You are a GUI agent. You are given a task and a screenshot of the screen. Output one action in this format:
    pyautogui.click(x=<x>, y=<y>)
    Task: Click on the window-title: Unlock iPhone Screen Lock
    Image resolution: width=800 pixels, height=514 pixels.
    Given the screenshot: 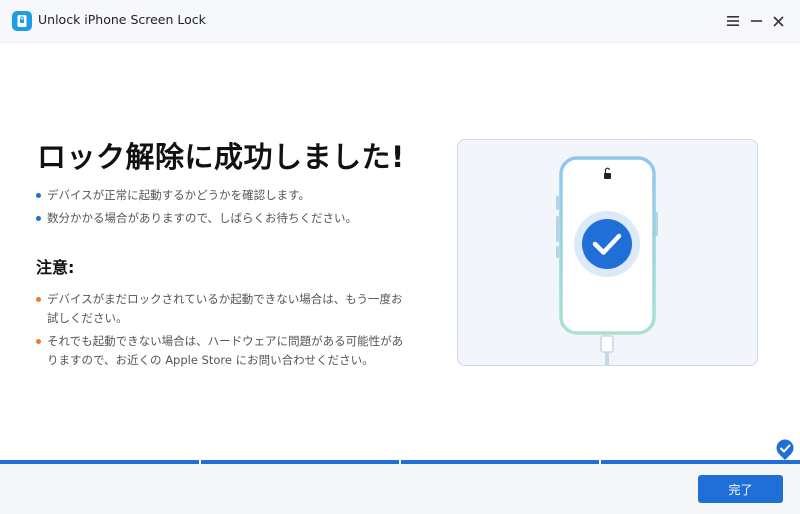 What is the action you would take?
    pyautogui.click(x=122, y=19)
    